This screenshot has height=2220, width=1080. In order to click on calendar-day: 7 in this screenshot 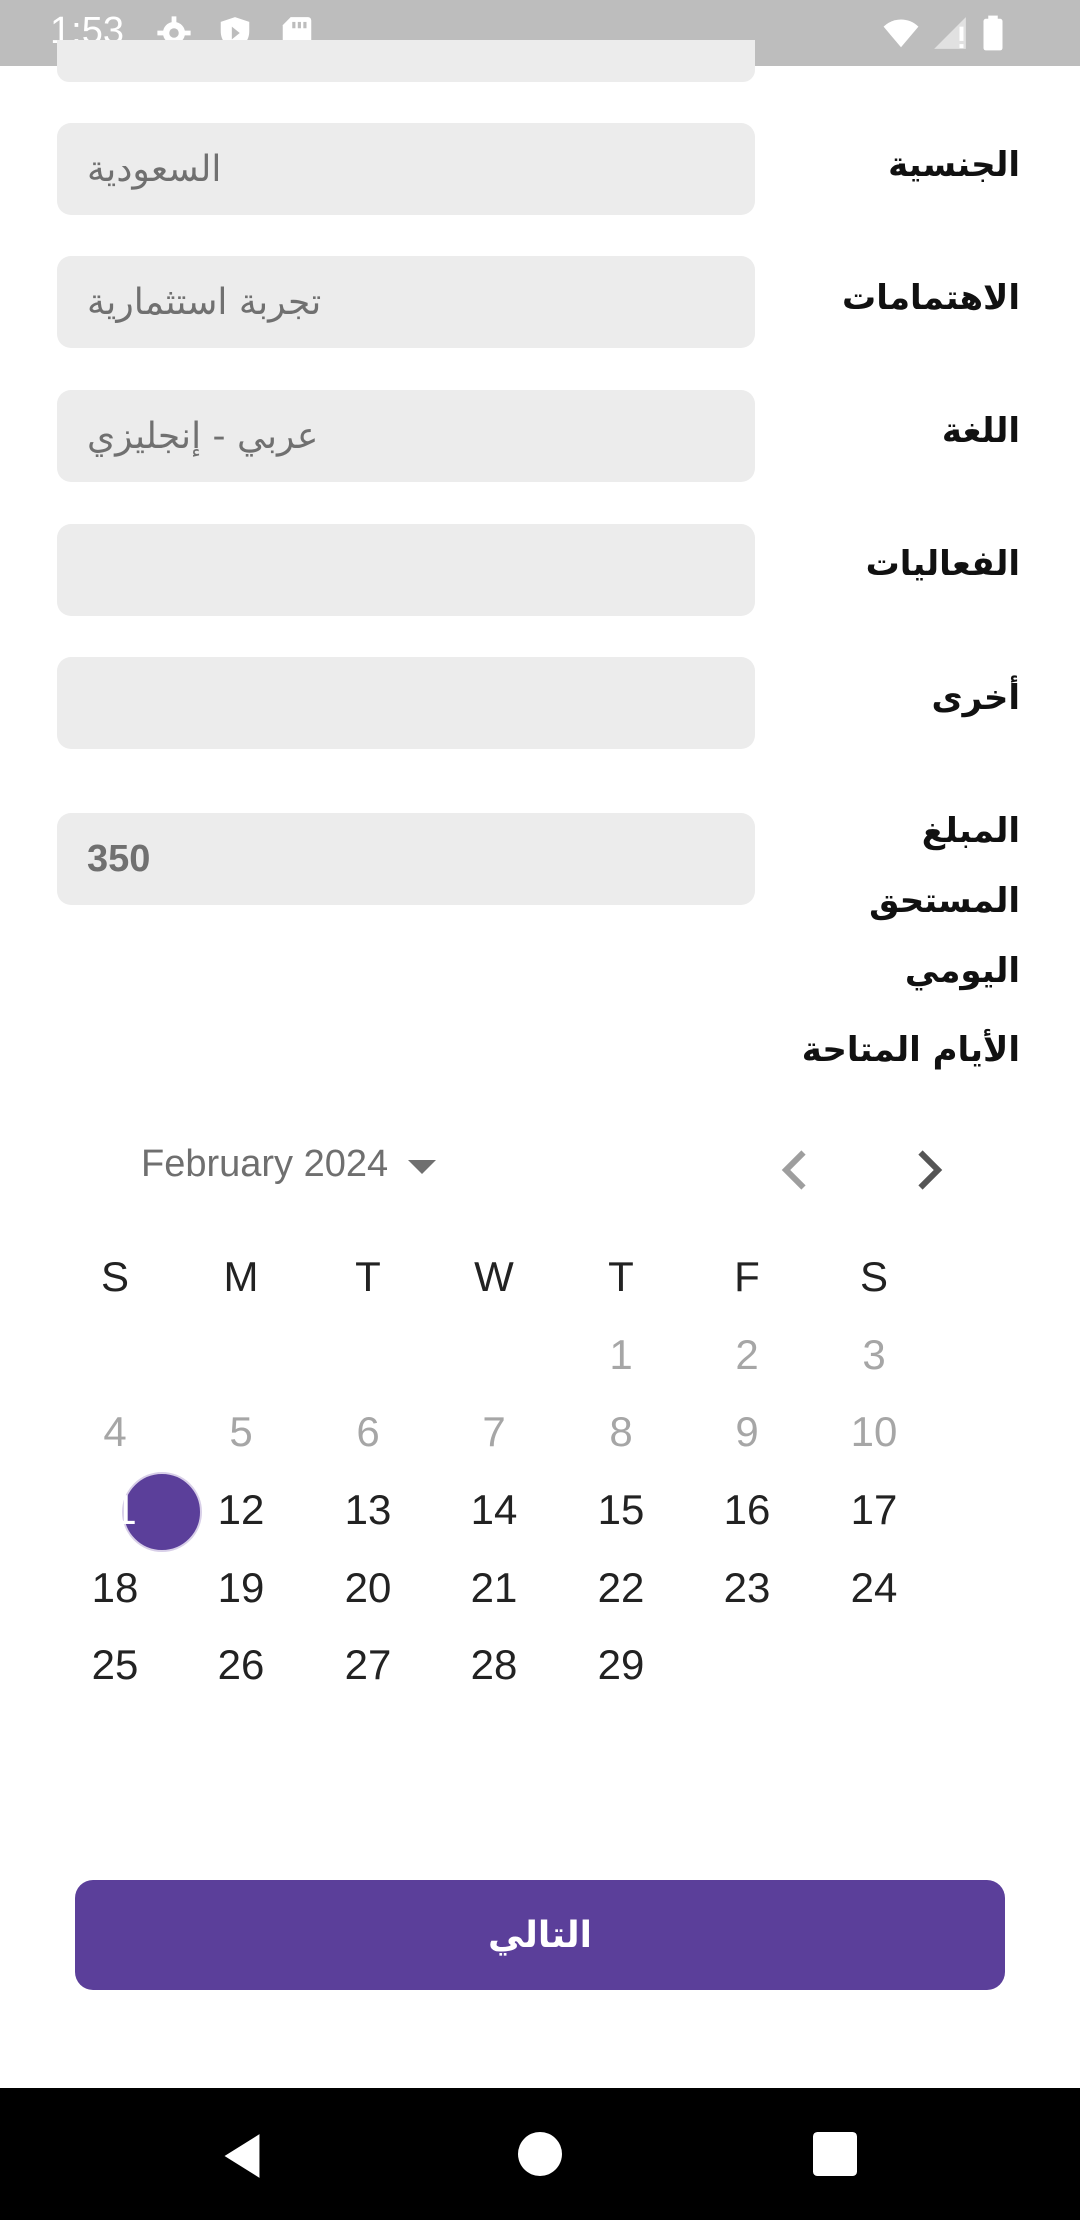, I will do `click(494, 1431)`.